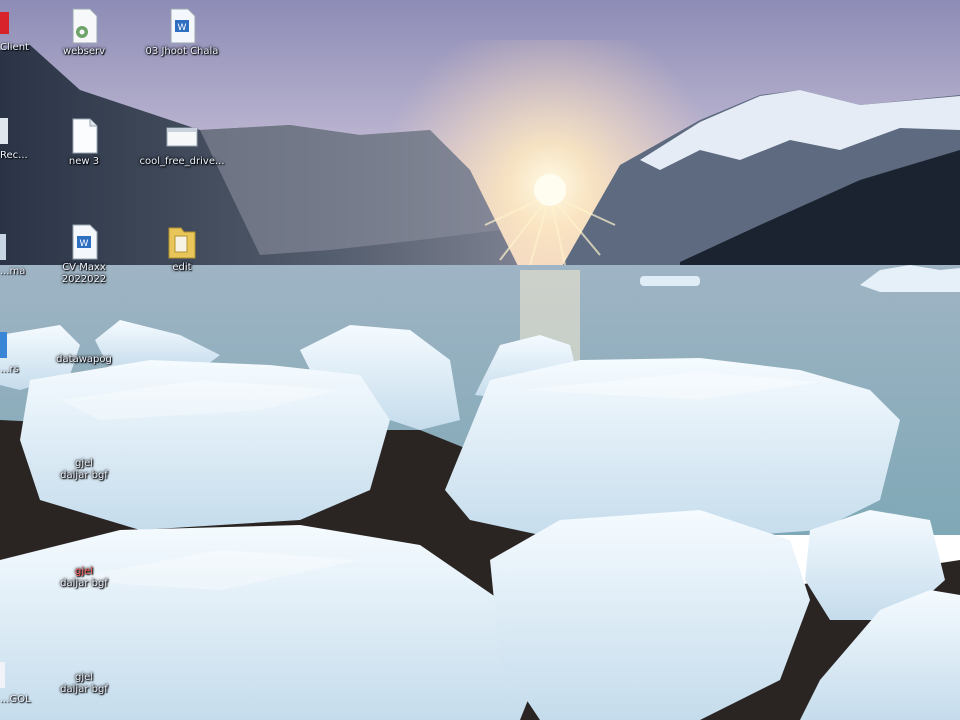 This screenshot has height=720, width=960. What do you see at coordinates (15, 699) in the screenshot?
I see `desktop-icon-label: ...GOL` at bounding box center [15, 699].